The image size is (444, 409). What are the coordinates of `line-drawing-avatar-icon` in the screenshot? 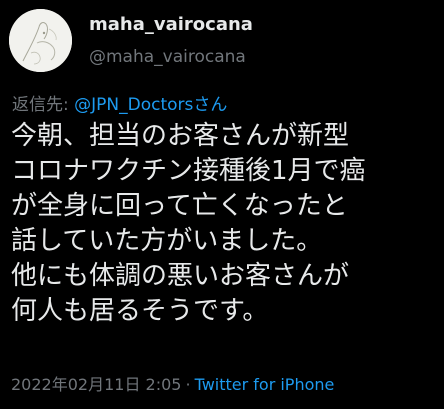 It's located at (40, 40).